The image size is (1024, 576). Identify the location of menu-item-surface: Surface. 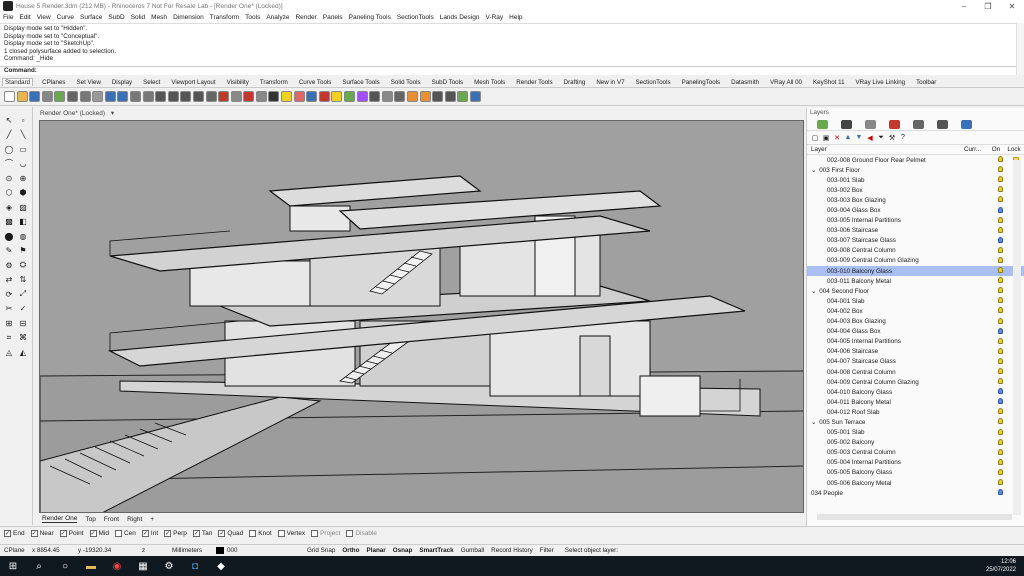
(91, 17).